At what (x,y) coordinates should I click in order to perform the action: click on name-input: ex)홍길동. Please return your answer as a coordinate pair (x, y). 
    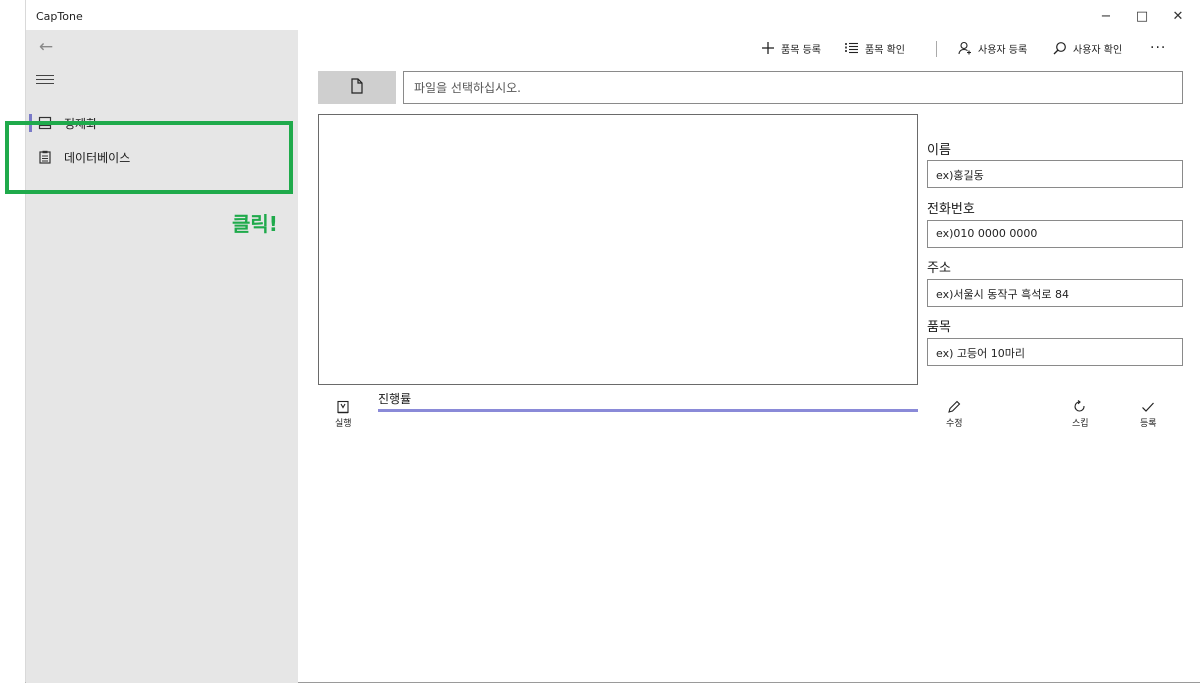
    Looking at the image, I should click on (1055, 174).